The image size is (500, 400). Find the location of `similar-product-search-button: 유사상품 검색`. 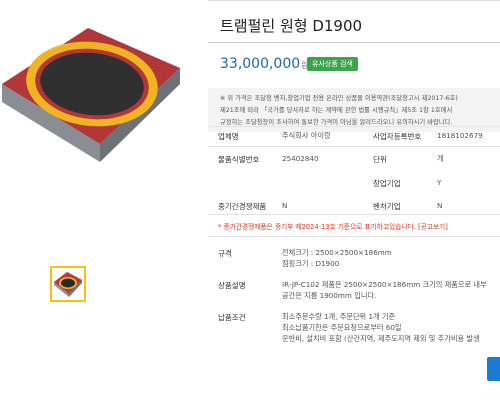

similar-product-search-button: 유사상품 검색 is located at coordinates (332, 64).